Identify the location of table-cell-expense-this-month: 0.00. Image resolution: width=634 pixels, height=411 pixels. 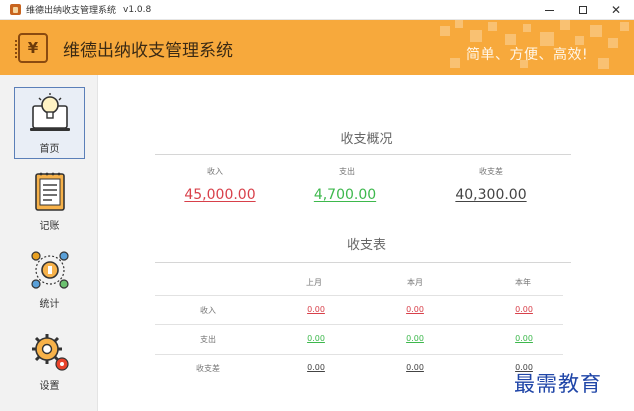
(415, 338).